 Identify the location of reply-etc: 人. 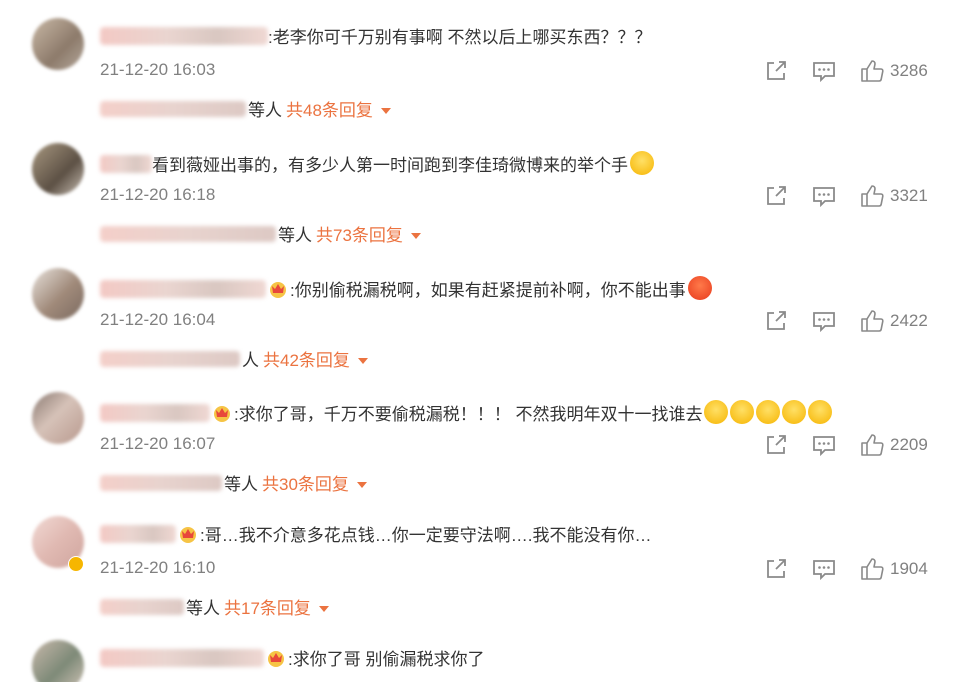
(250, 360).